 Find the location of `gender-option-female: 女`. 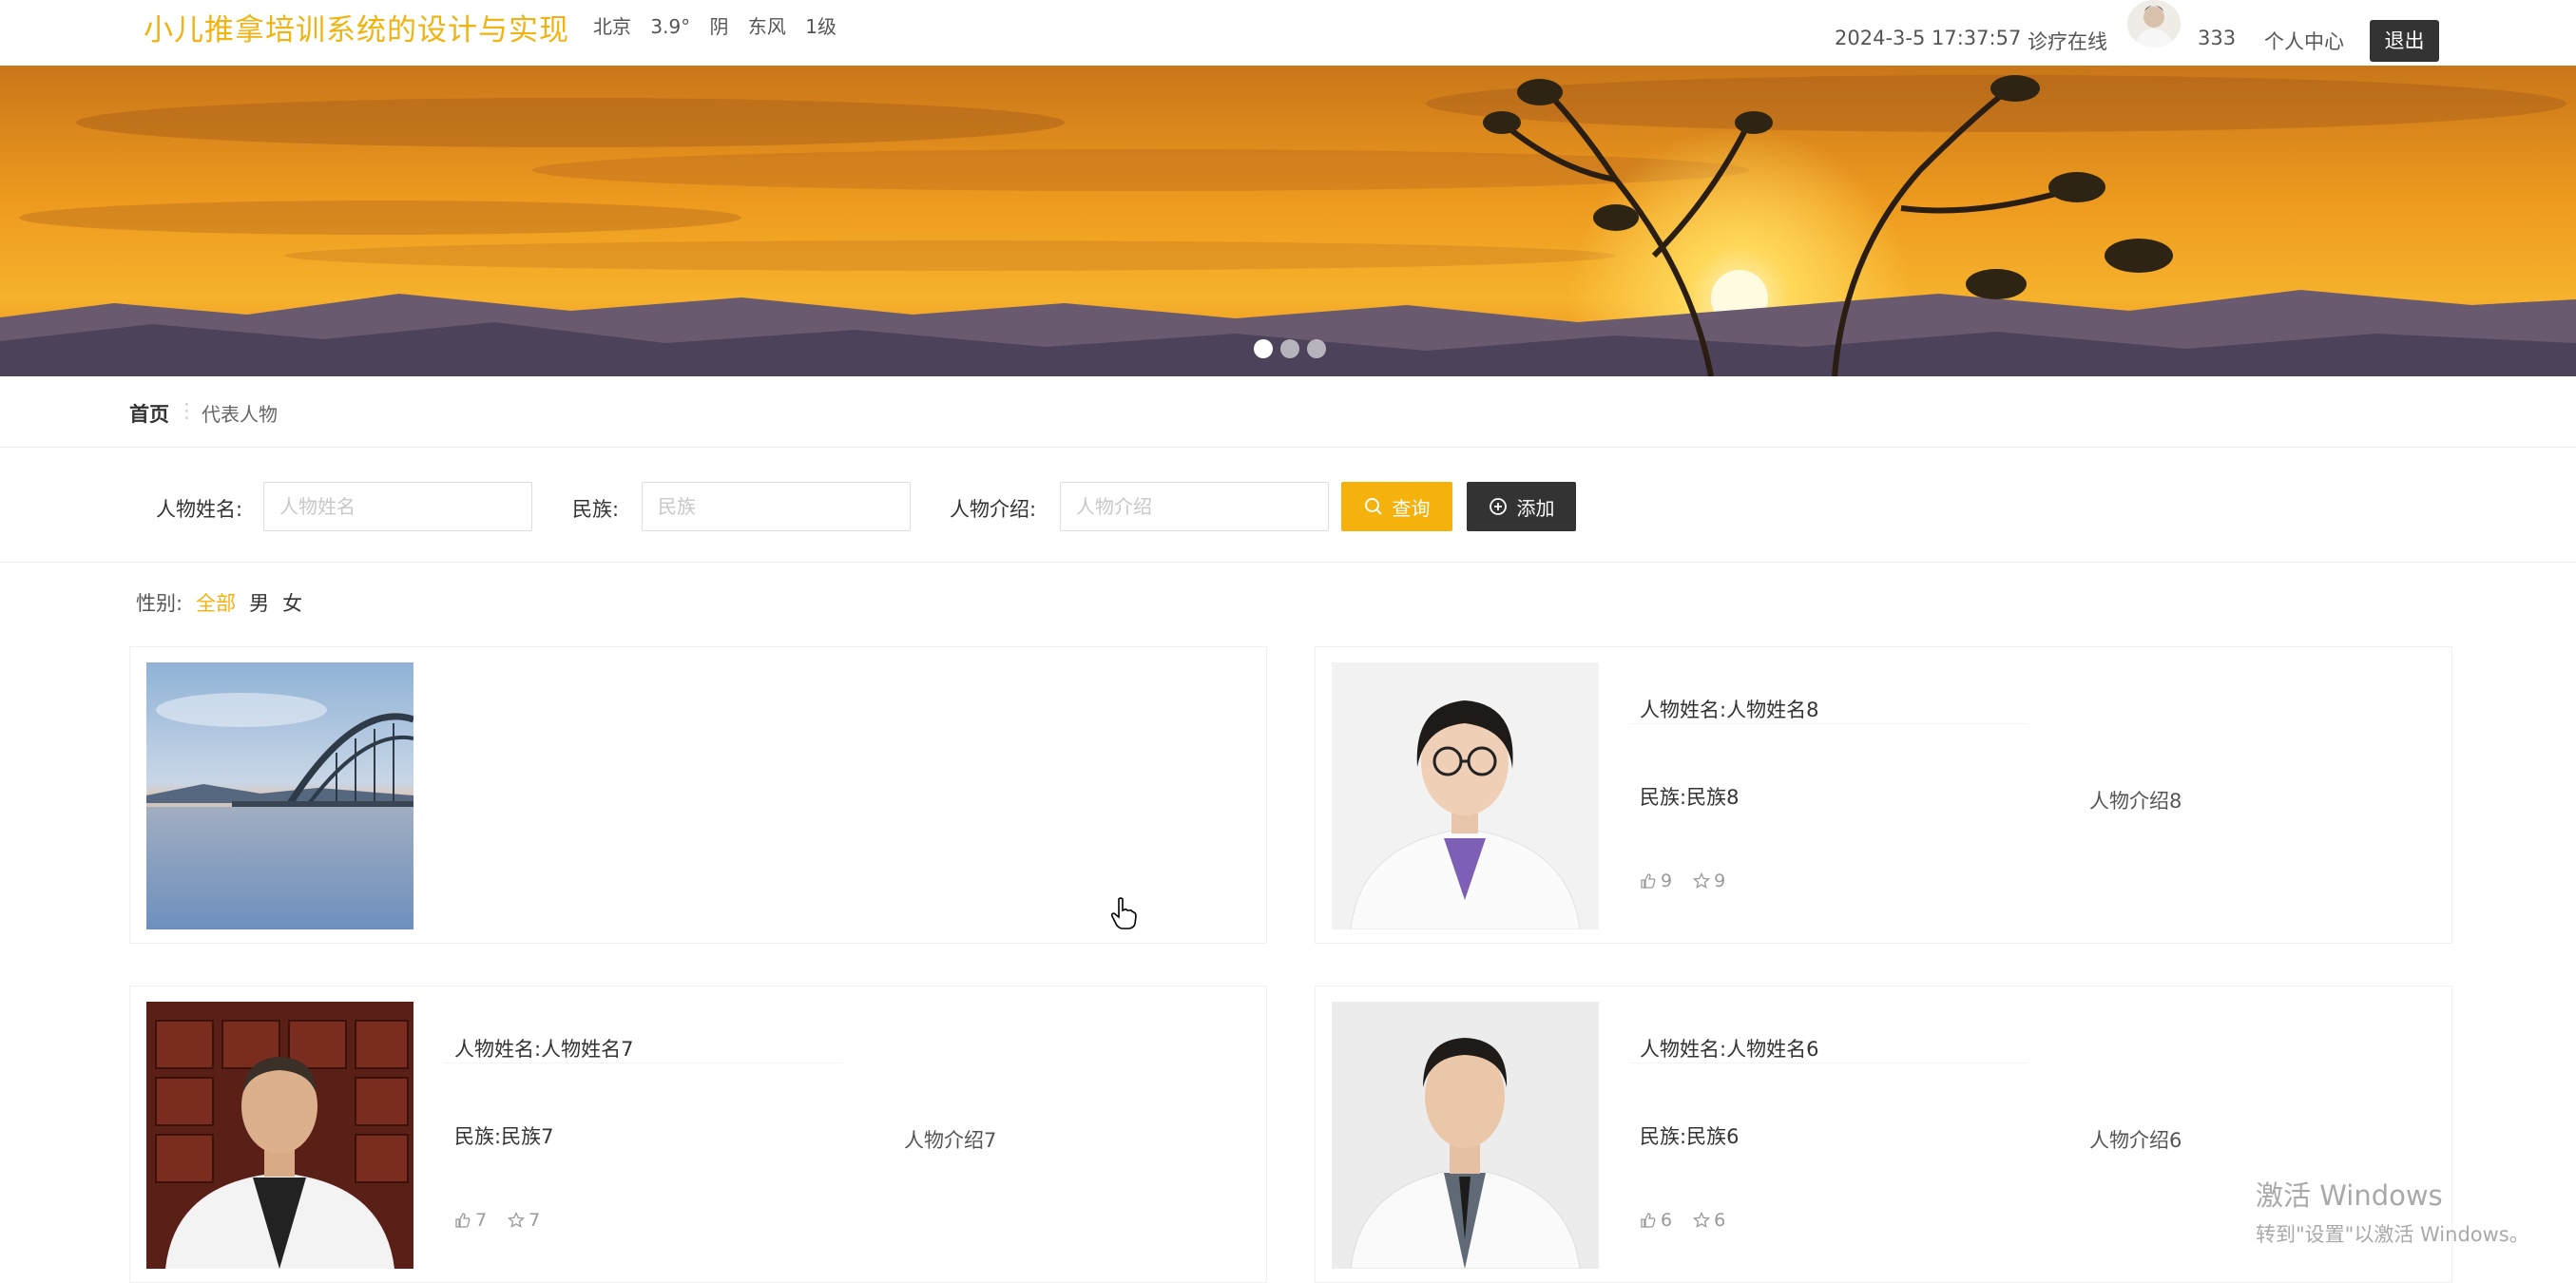

gender-option-female: 女 is located at coordinates (292, 603).